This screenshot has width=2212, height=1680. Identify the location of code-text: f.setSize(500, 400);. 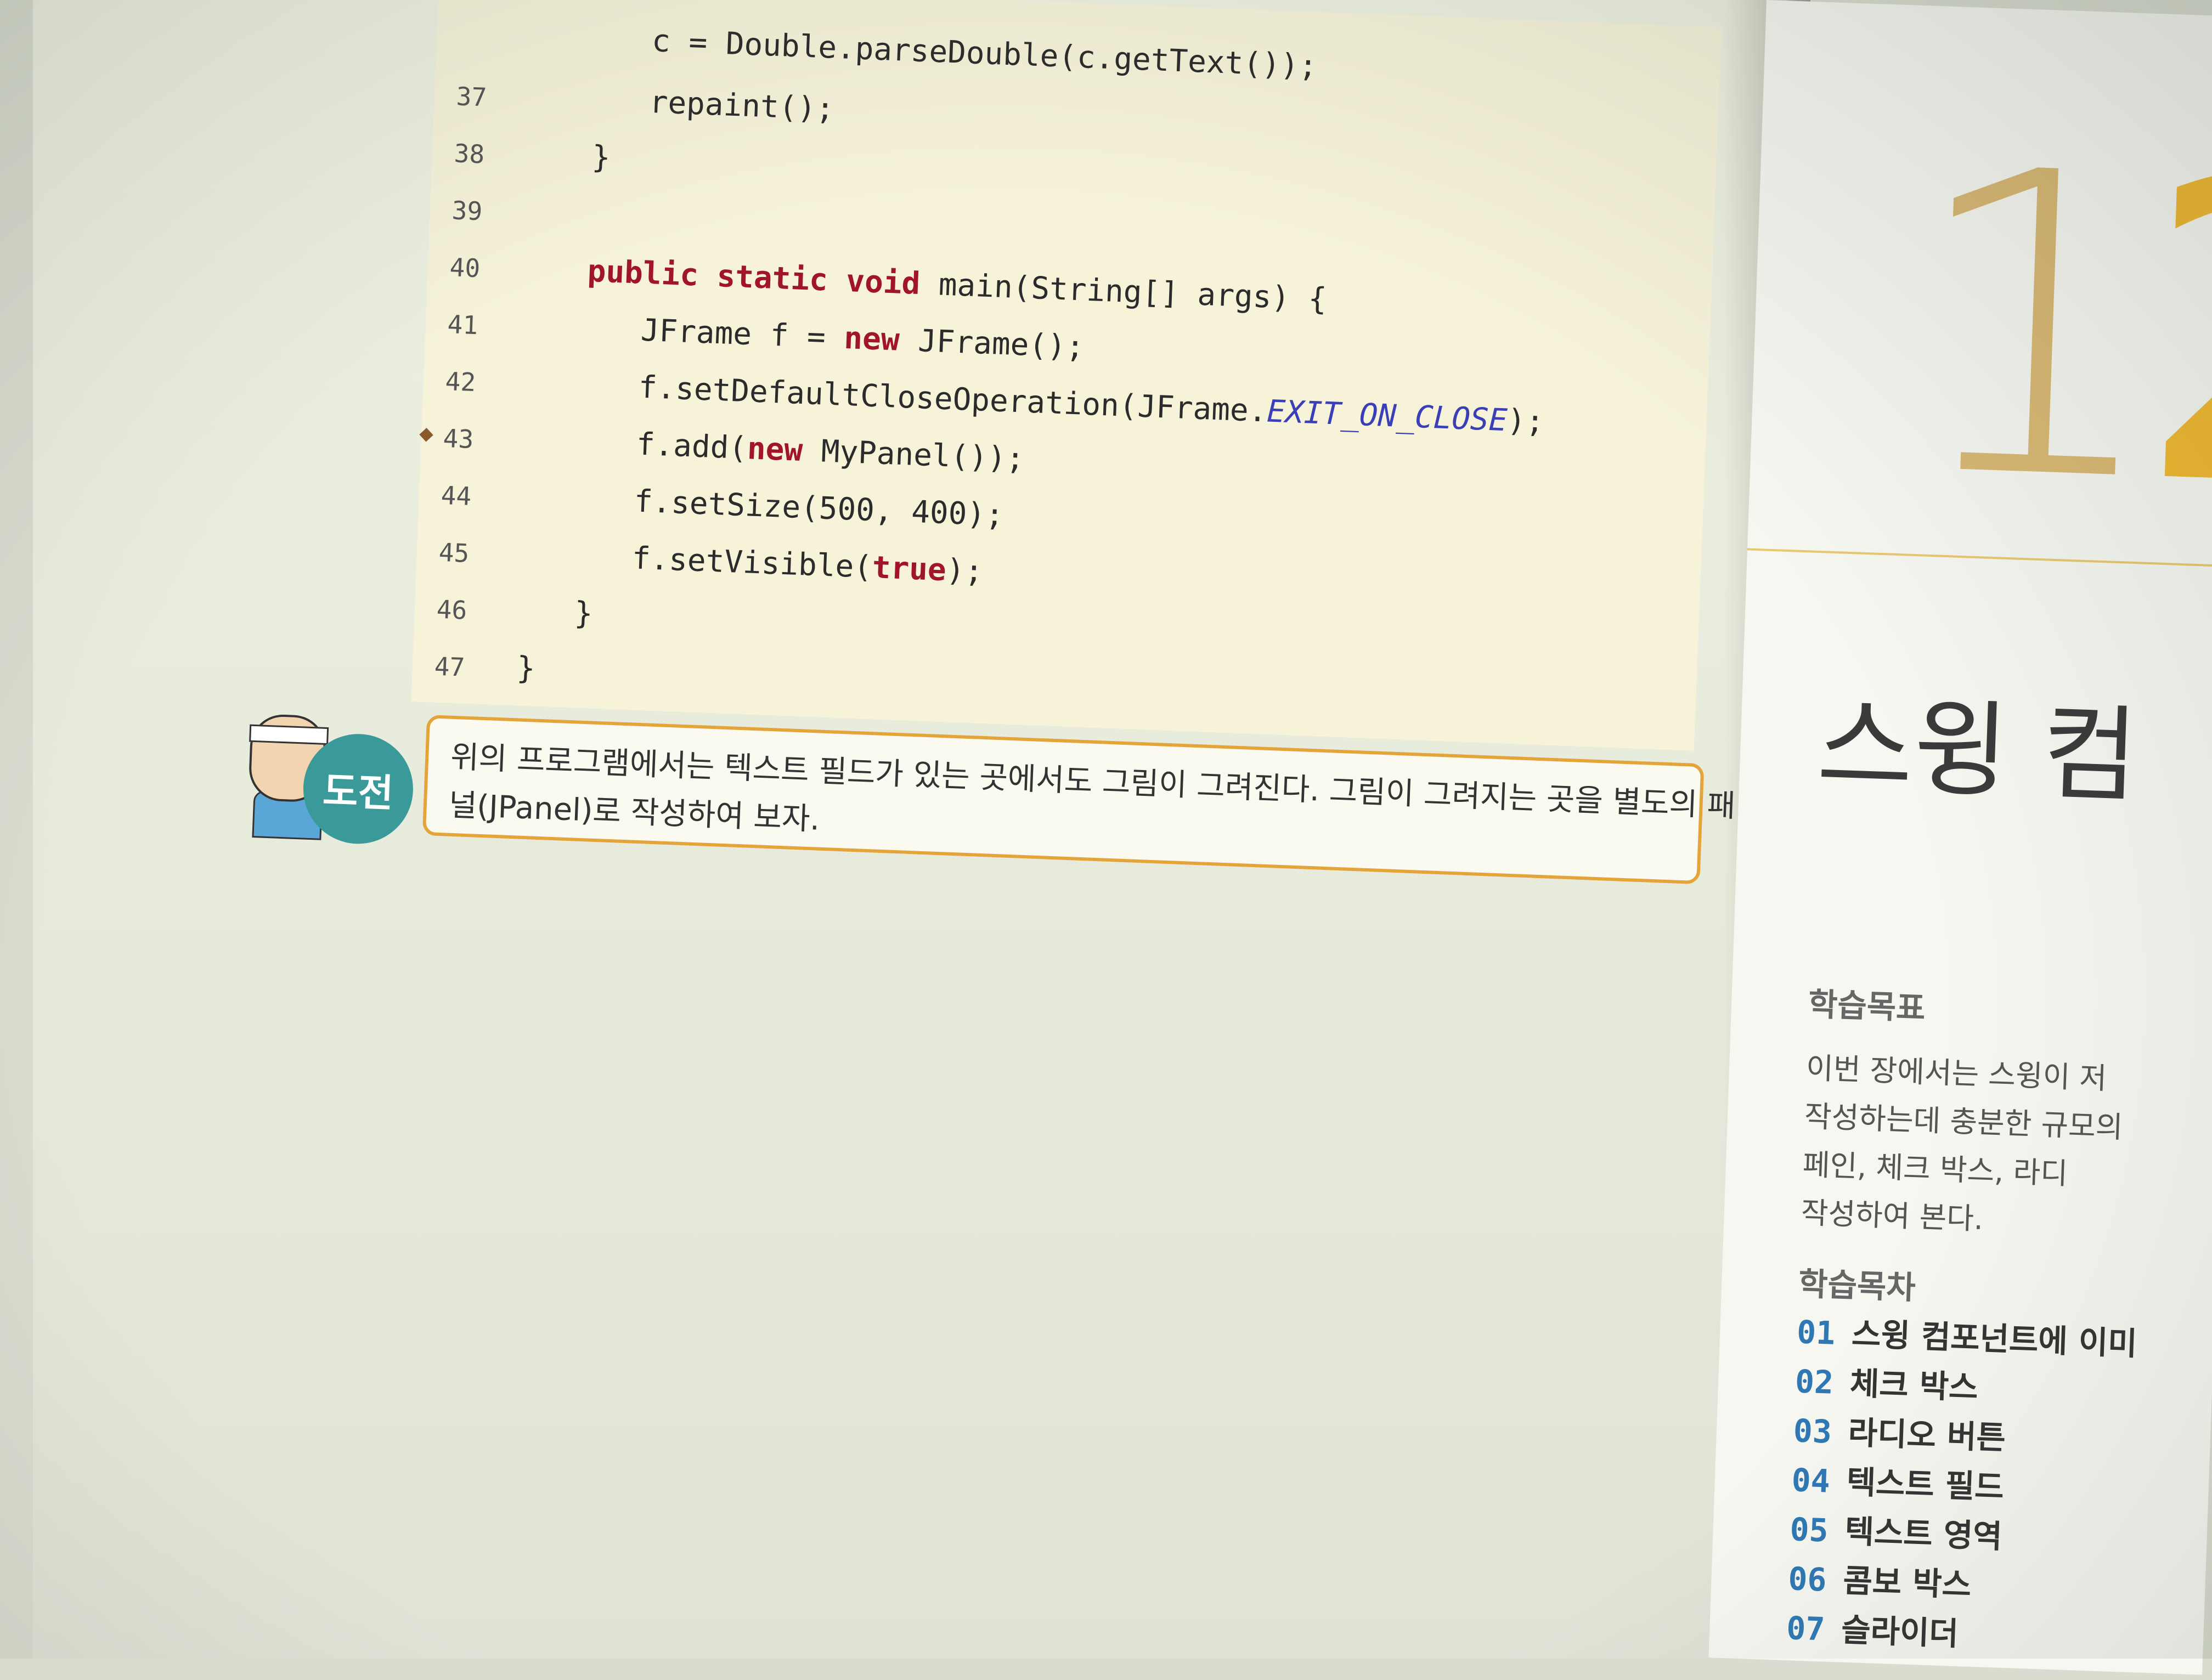
(819, 508).